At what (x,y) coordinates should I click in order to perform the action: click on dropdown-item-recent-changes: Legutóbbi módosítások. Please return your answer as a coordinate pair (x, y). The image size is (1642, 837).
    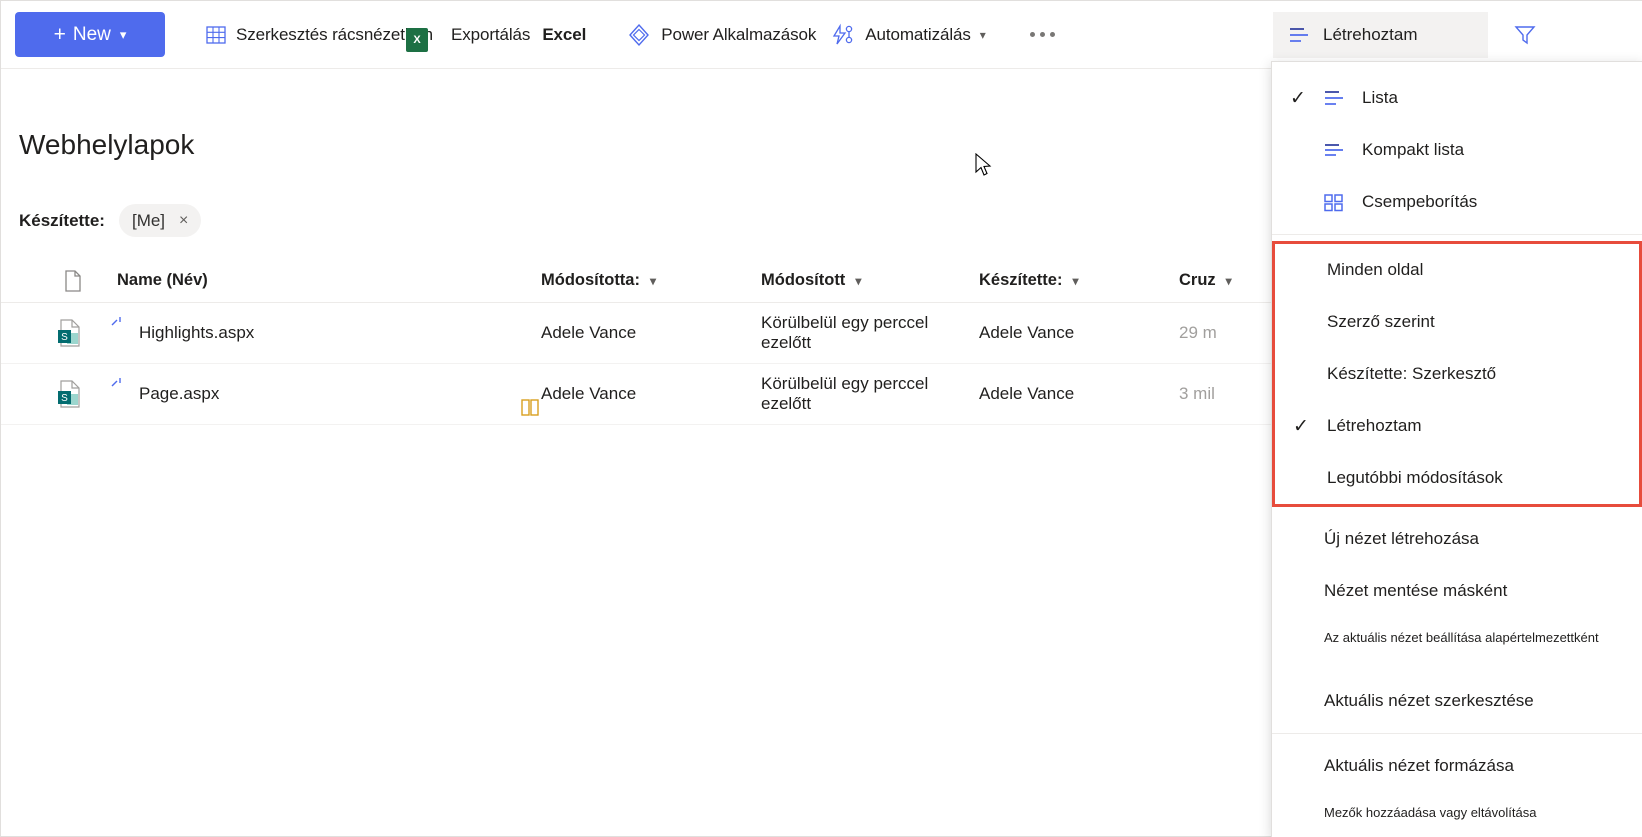
    Looking at the image, I should click on (1457, 478).